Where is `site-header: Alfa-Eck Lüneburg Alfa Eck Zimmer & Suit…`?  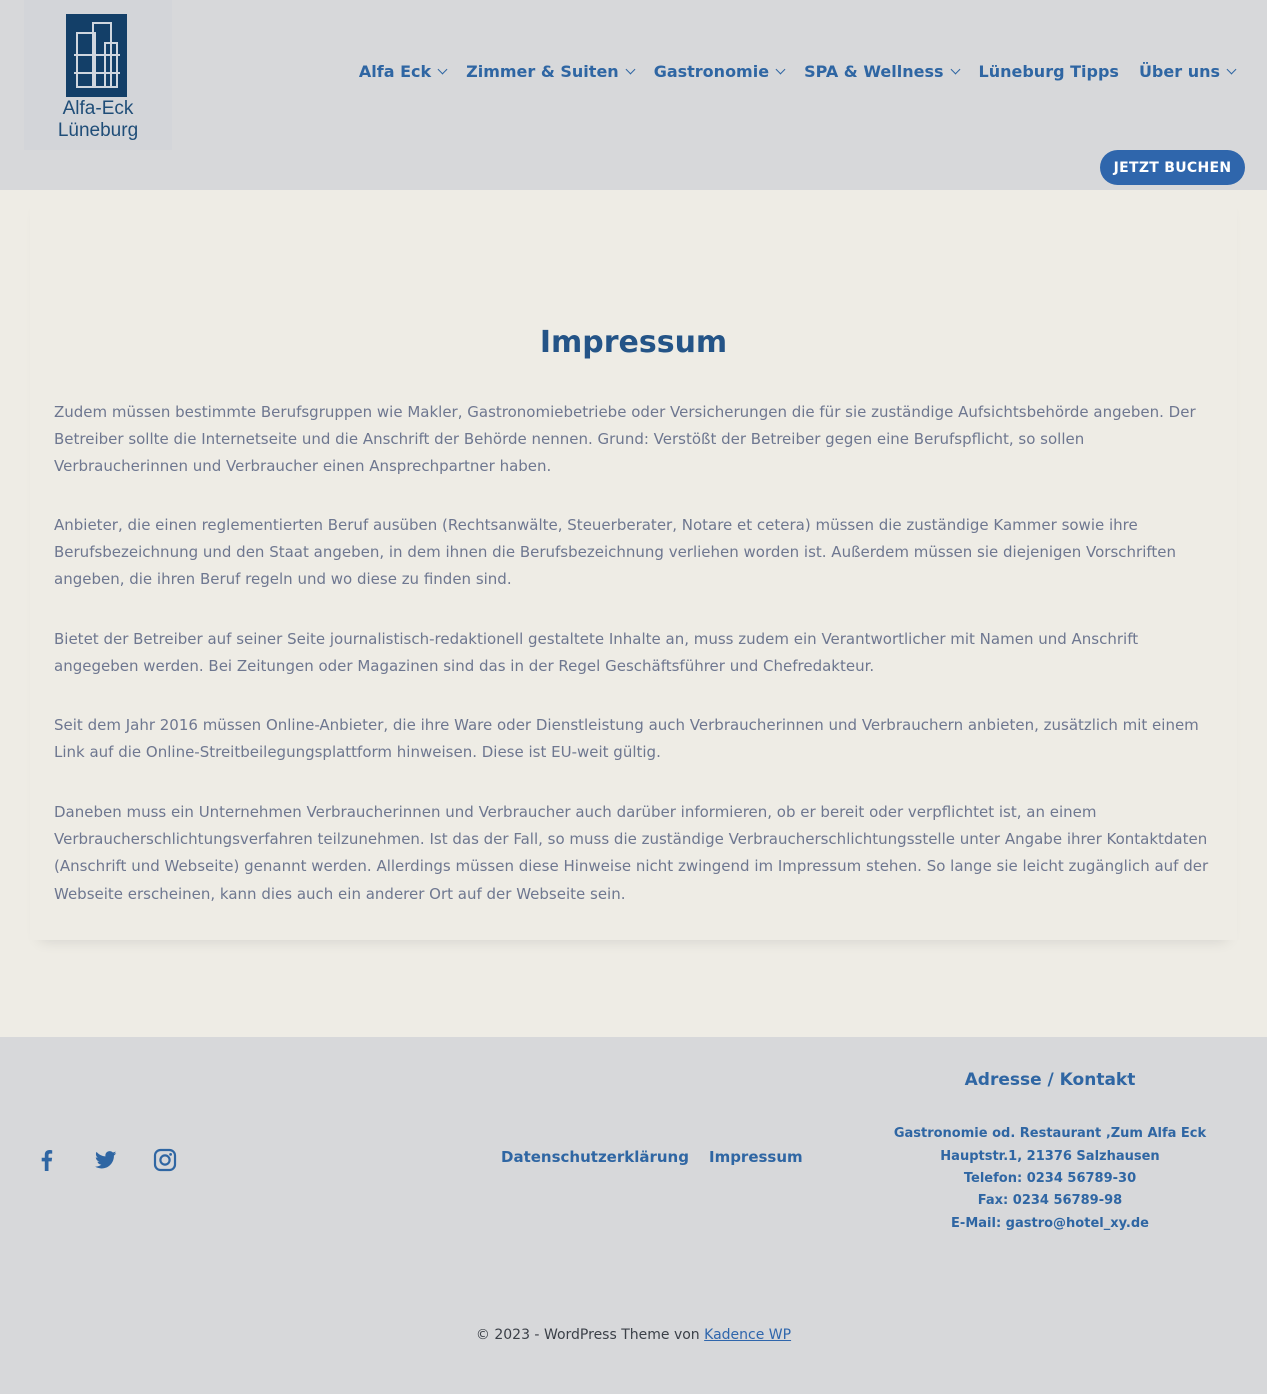 site-header: Alfa-Eck Lüneburg Alfa Eck Zimmer & Suit… is located at coordinates (633, 95).